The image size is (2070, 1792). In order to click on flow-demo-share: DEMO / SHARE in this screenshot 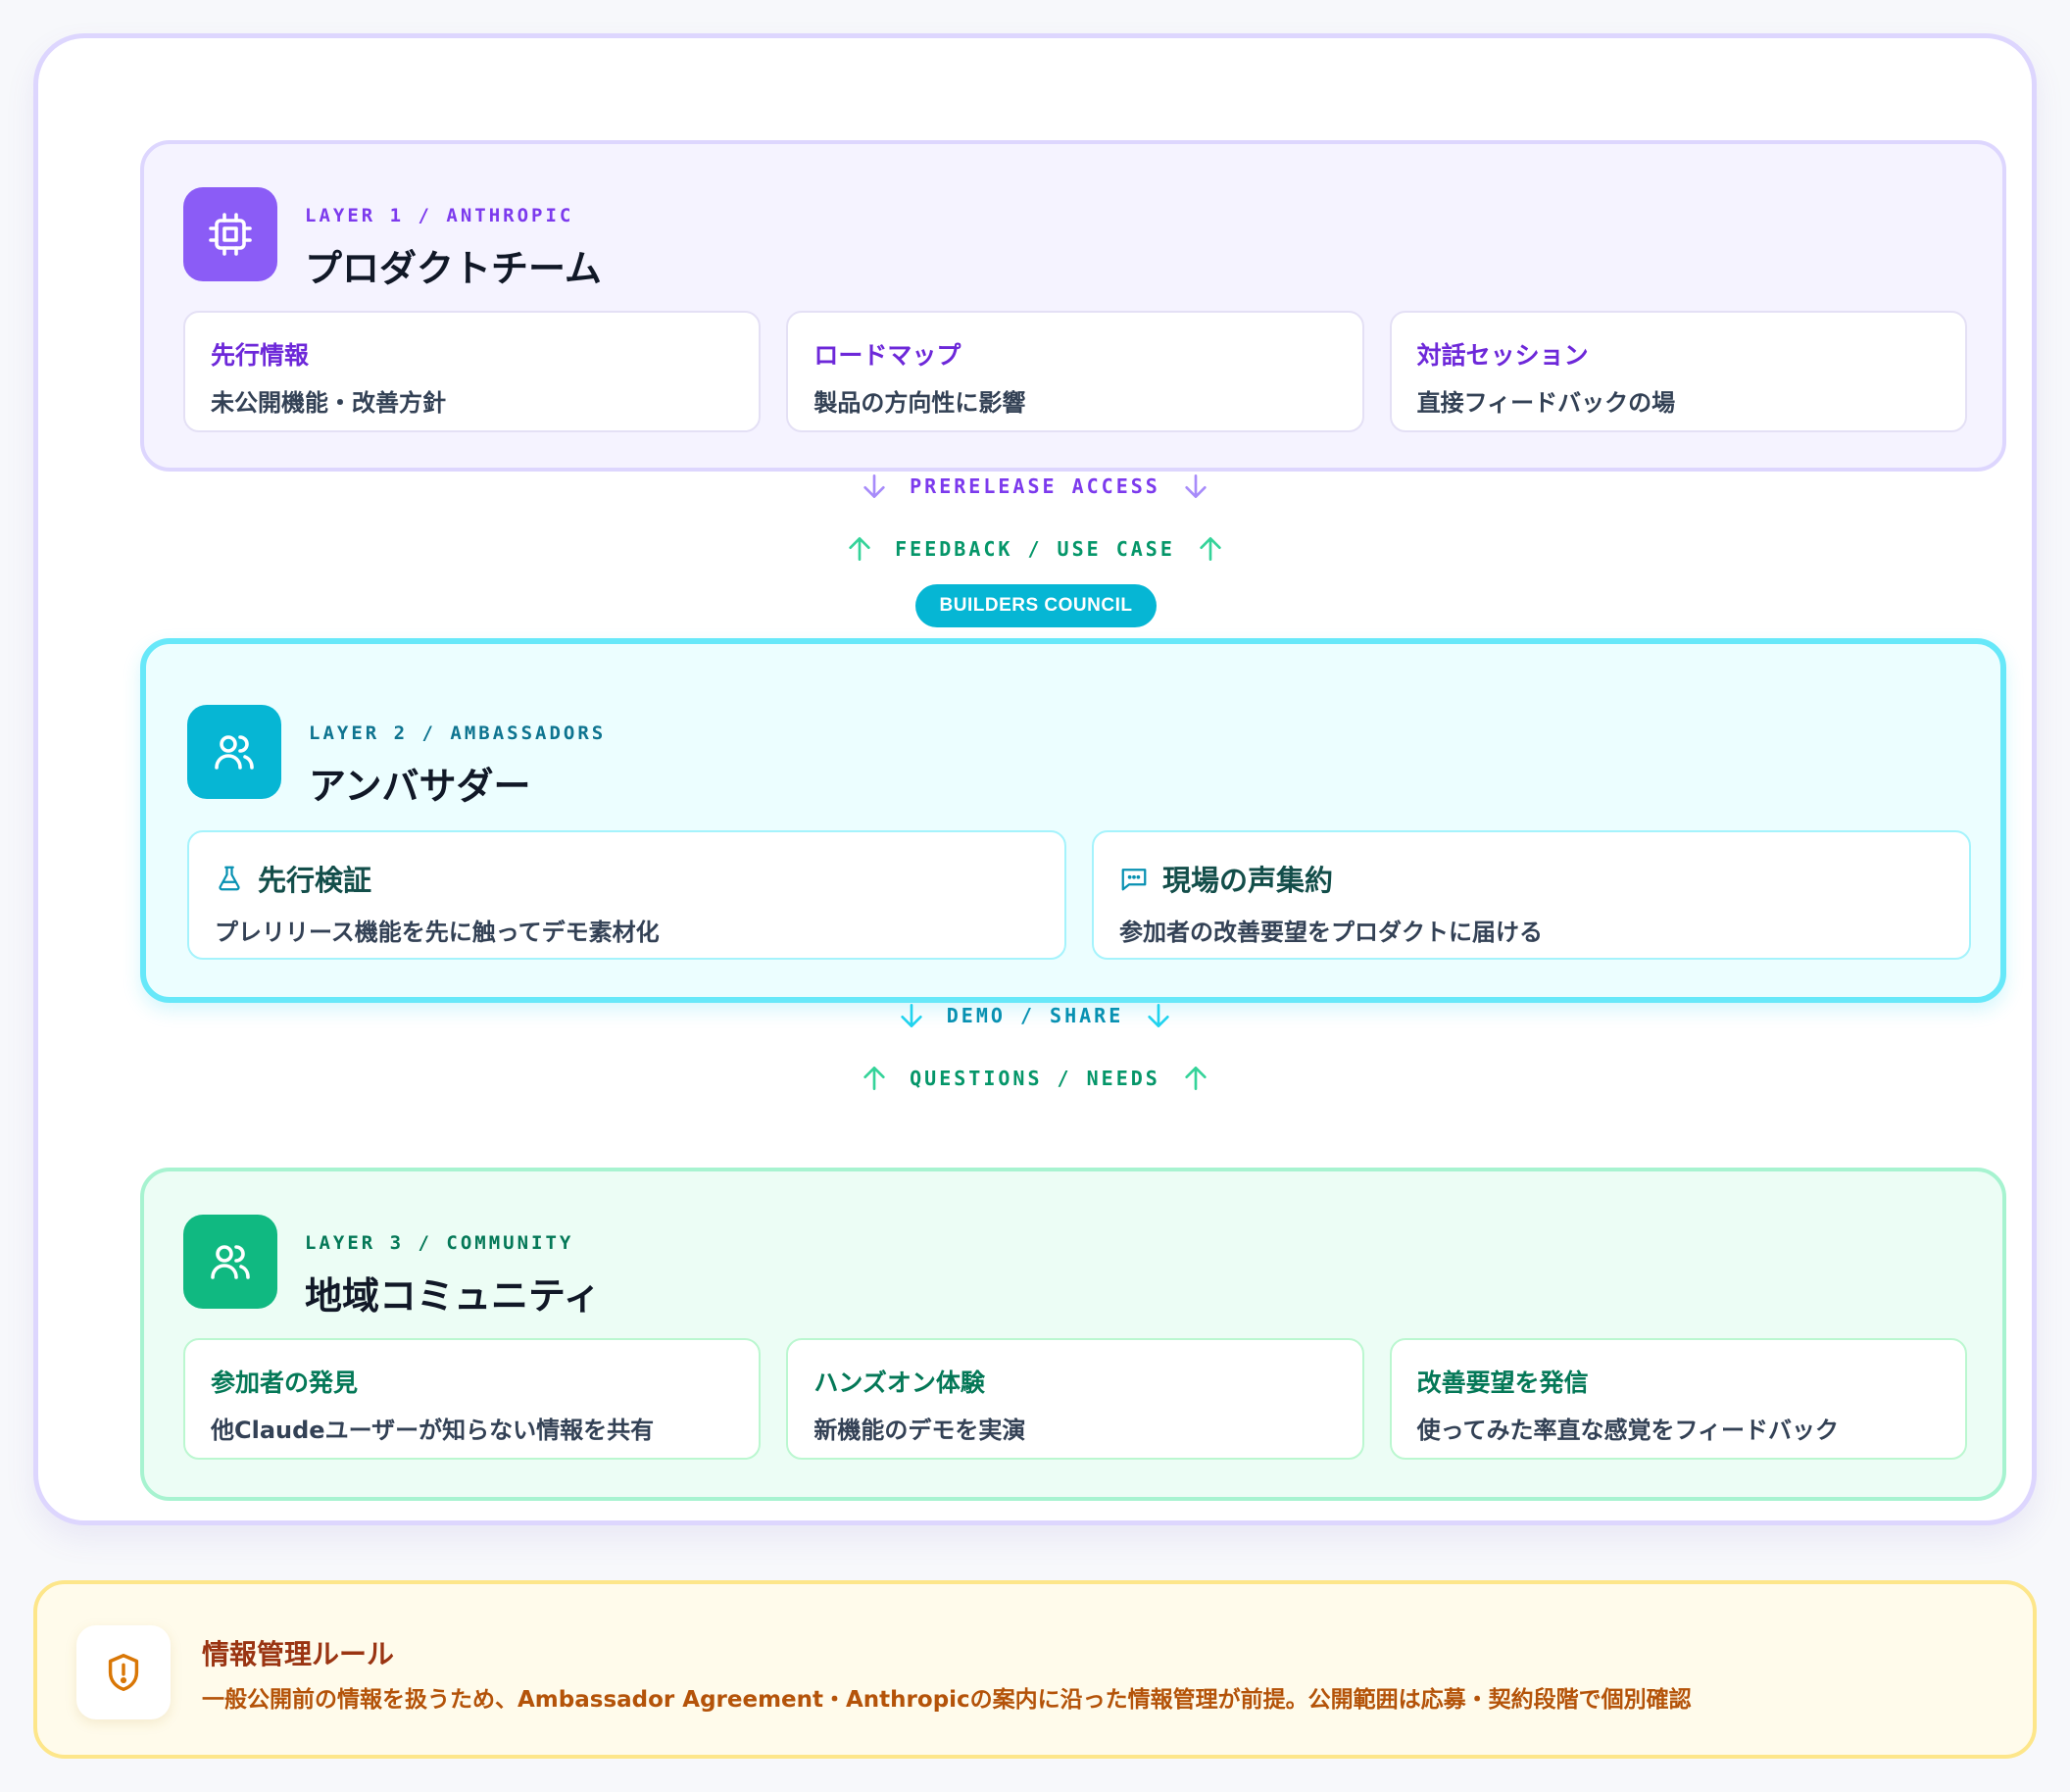, I will do `click(1035, 1016)`.